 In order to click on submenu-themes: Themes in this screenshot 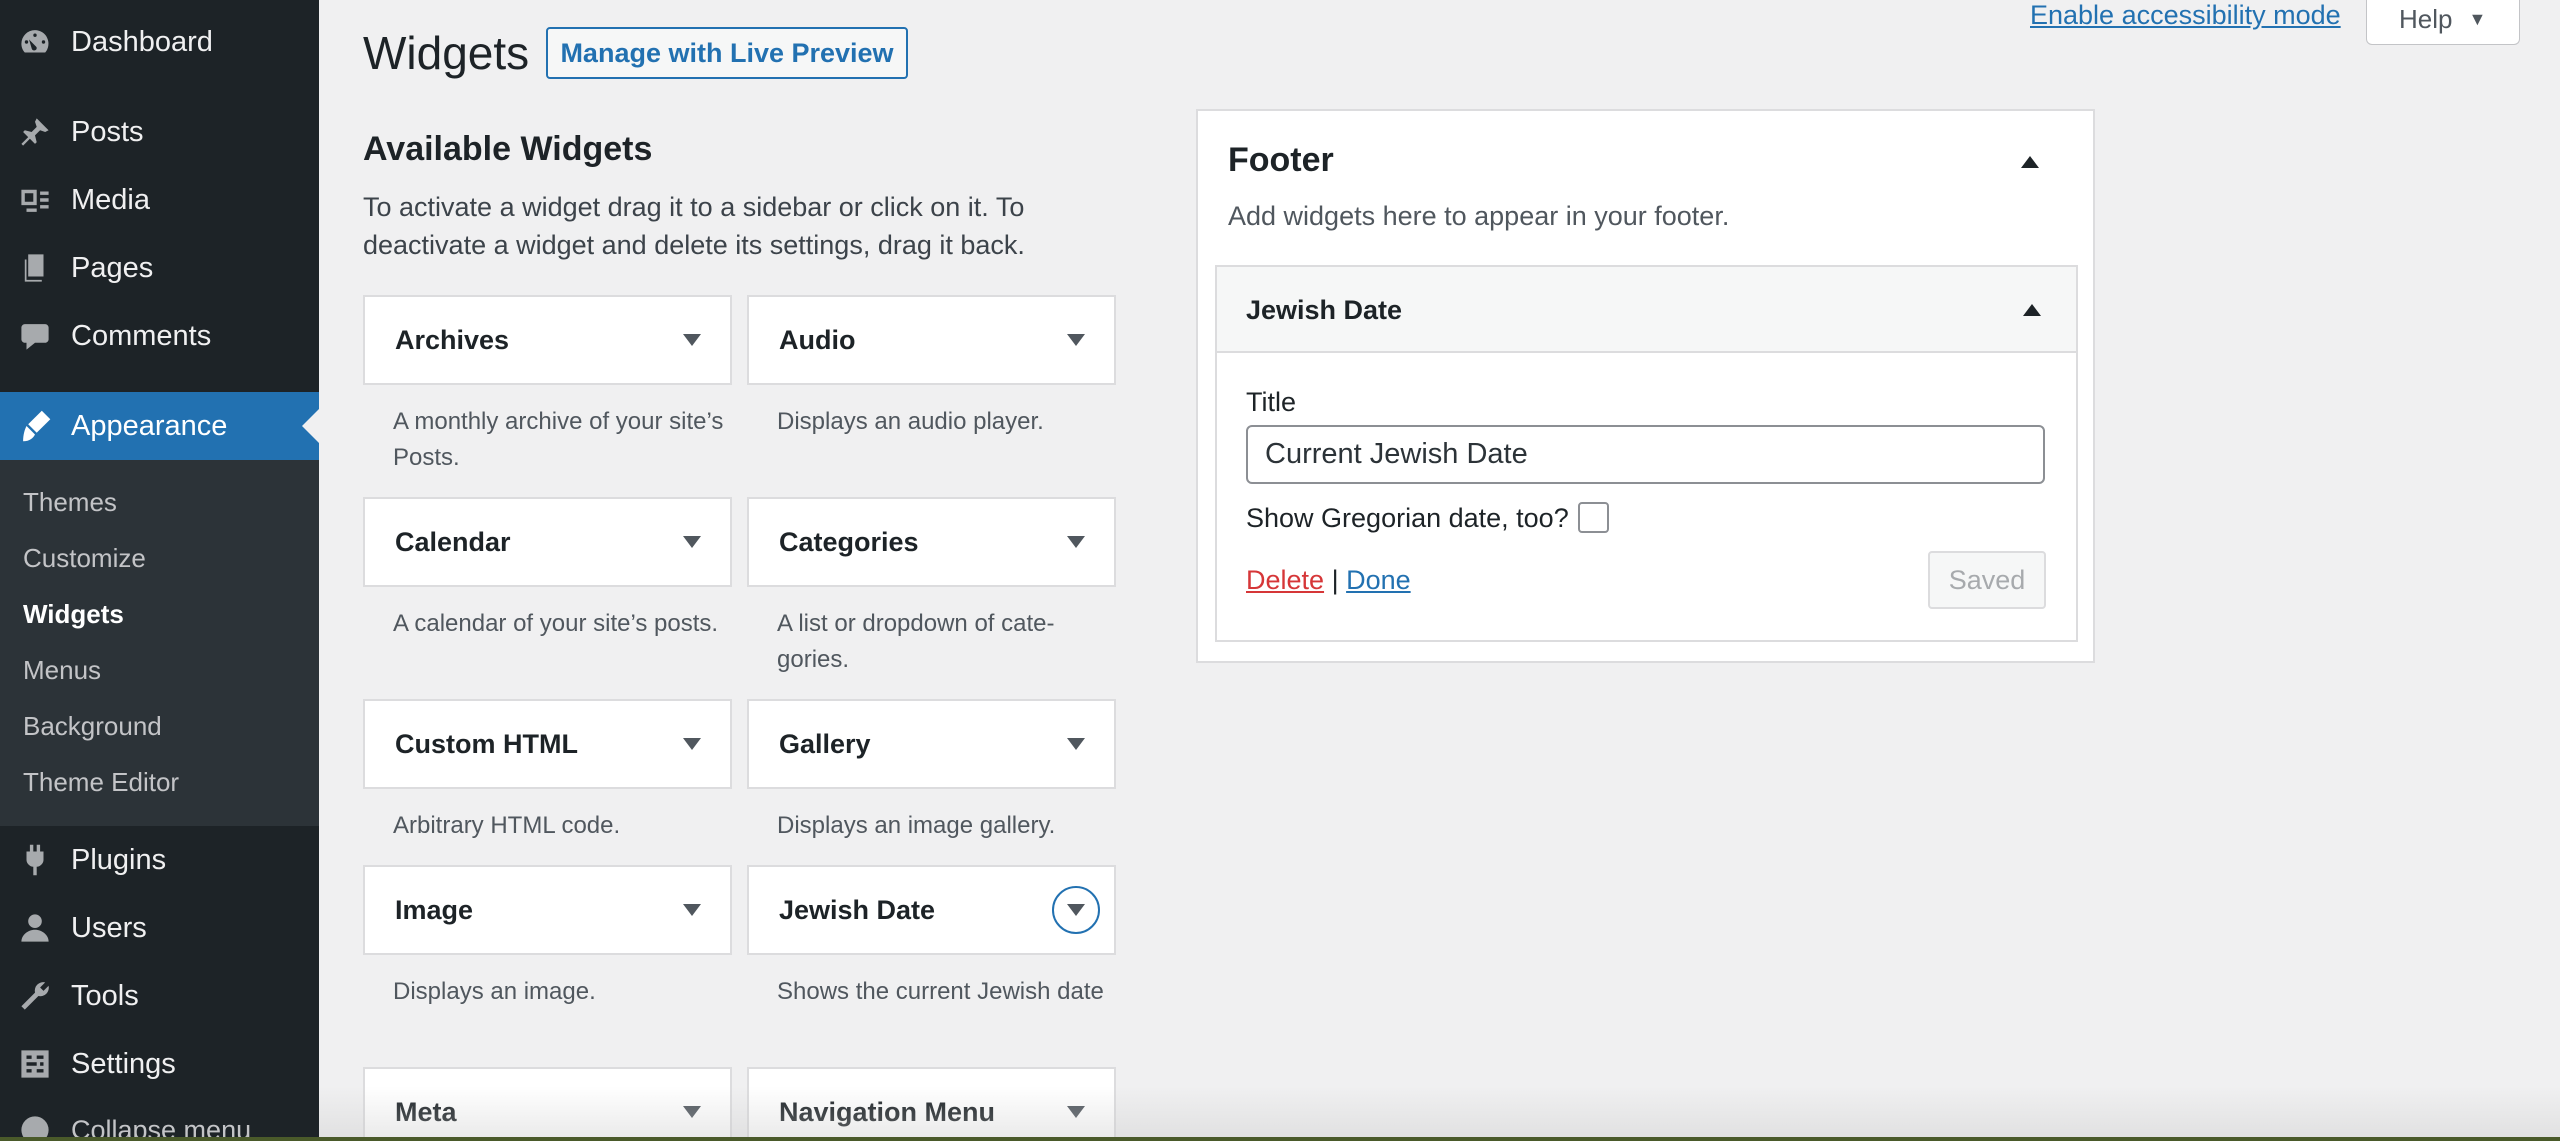, I will do `click(70, 502)`.